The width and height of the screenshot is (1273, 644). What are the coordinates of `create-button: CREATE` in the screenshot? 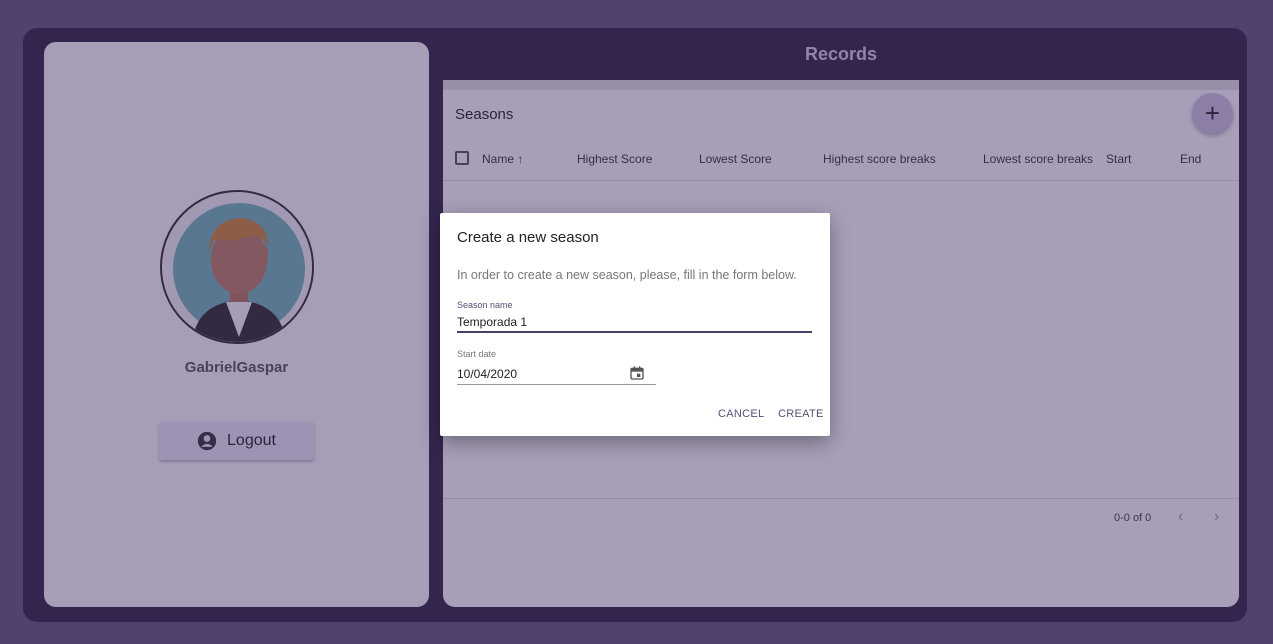 It's located at (801, 414).